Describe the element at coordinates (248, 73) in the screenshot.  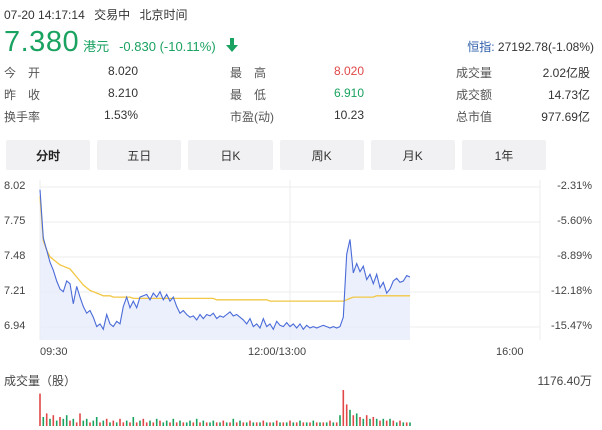
I see `stat-label: 最 高` at that location.